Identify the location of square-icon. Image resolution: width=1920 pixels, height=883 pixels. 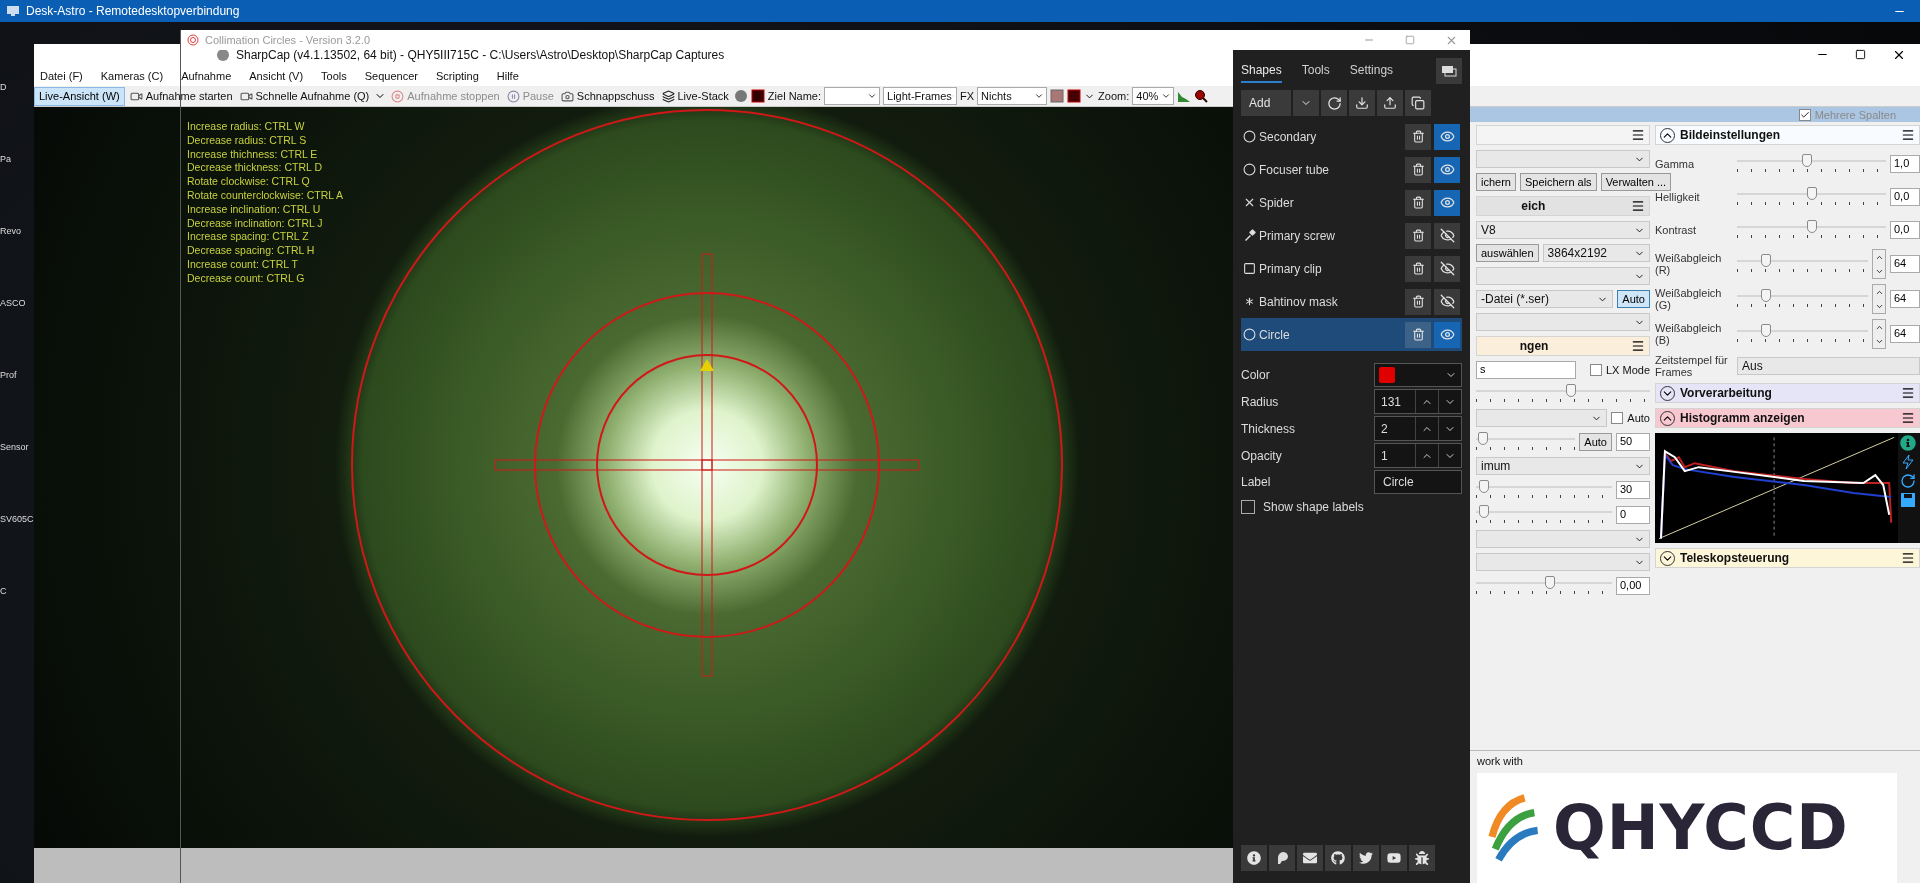
(757, 96).